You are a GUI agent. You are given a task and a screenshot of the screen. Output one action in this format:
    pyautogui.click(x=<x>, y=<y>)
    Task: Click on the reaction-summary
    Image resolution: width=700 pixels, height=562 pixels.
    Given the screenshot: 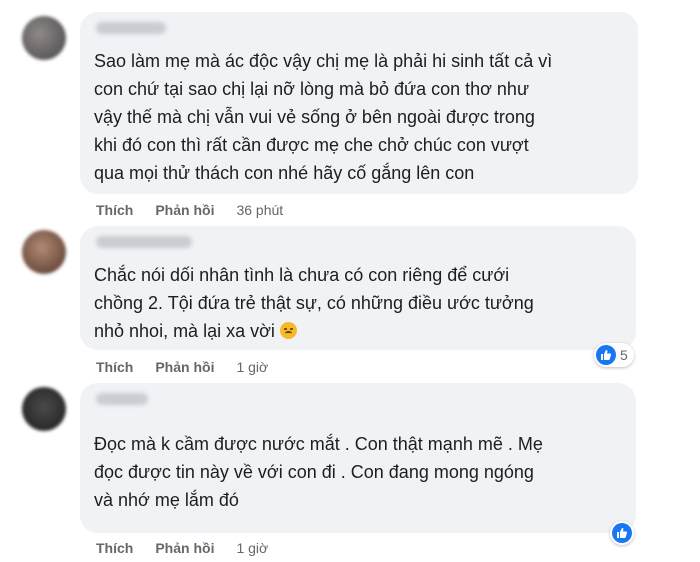 What is the action you would take?
    pyautogui.click(x=622, y=533)
    